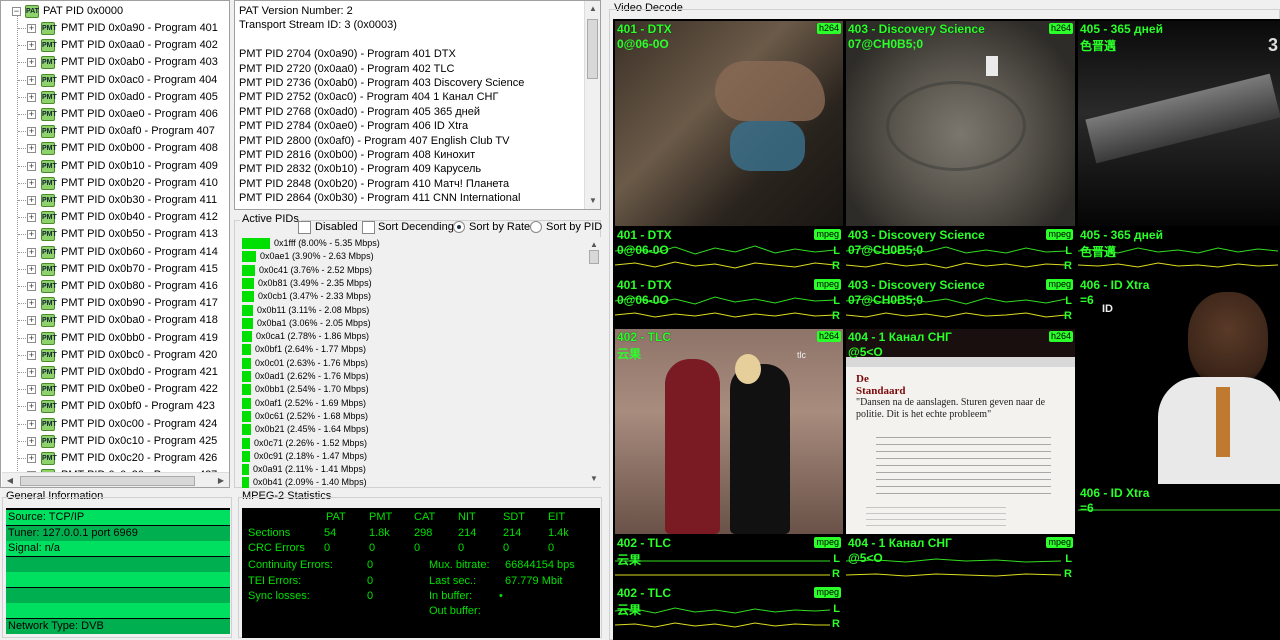 Image resolution: width=1280 pixels, height=640 pixels. I want to click on tree-horizontal-scrollbar: ◀ ▶, so click(115, 479).